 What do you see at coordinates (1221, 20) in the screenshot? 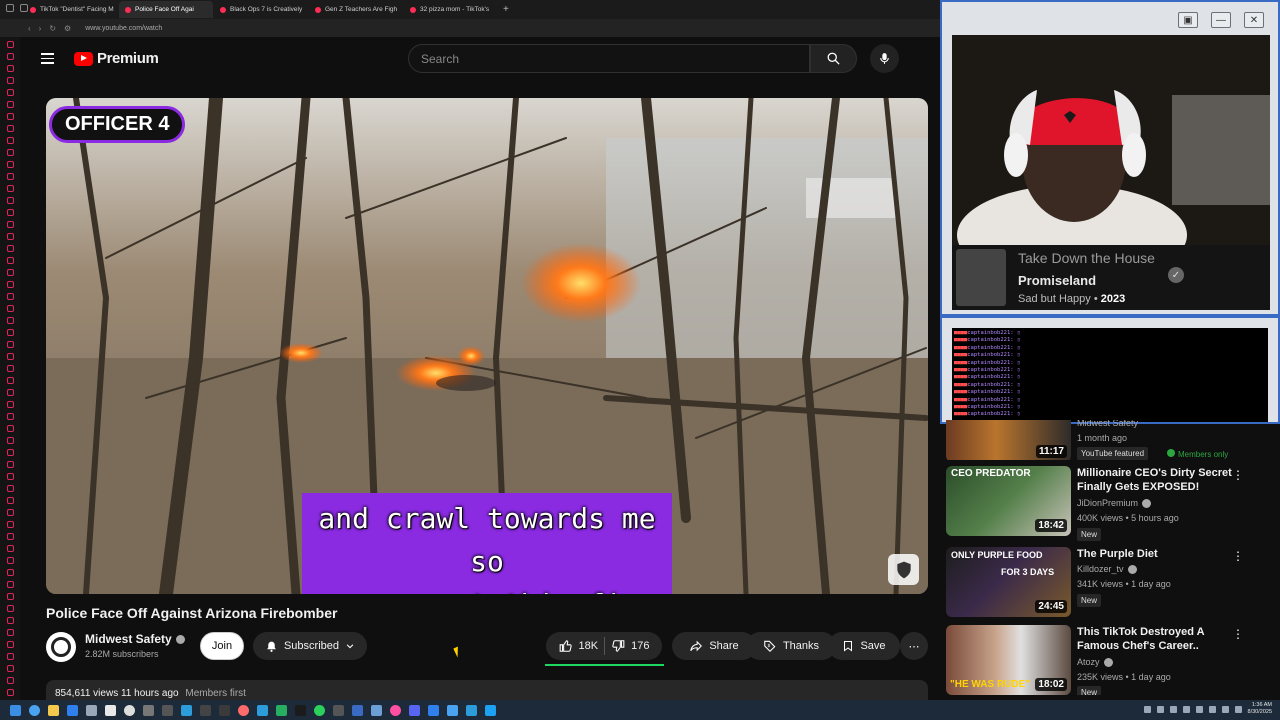
I see `minimize-icon: —` at bounding box center [1221, 20].